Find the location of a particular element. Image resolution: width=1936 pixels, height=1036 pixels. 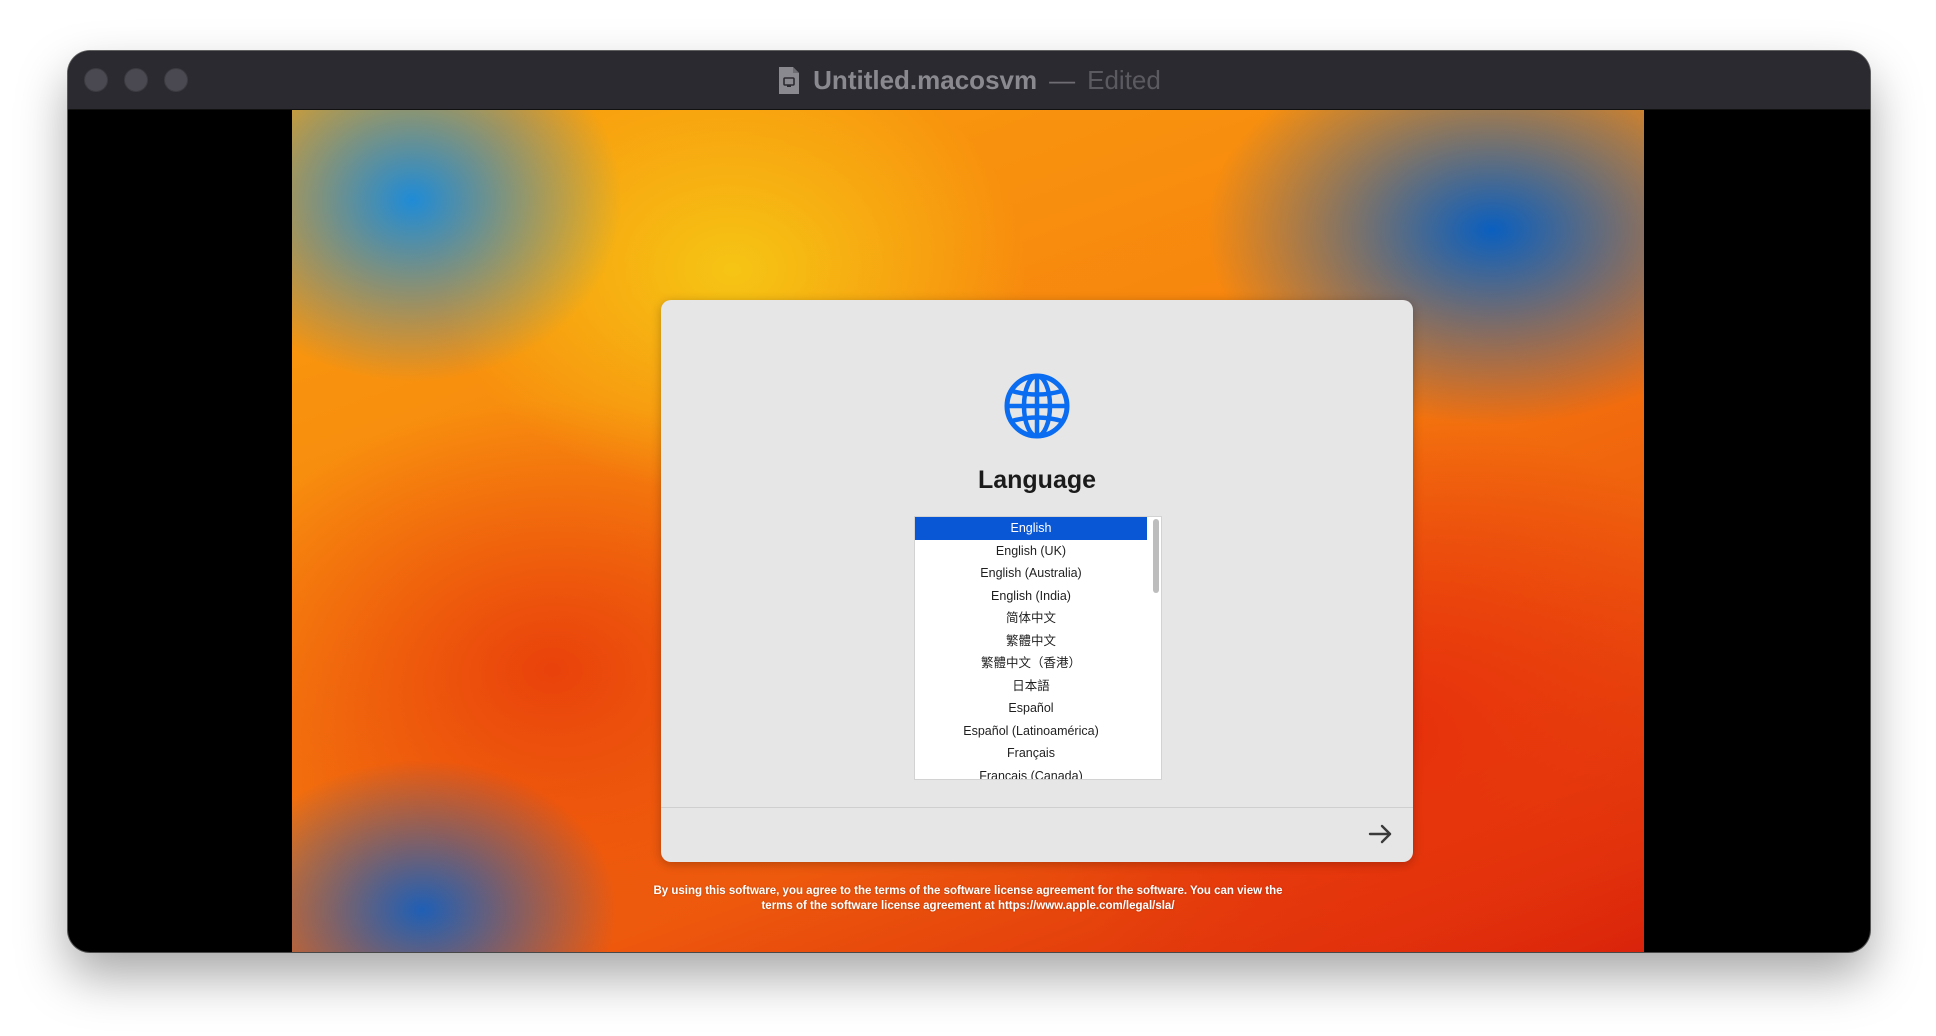

language-item: English is located at coordinates (1031, 528).